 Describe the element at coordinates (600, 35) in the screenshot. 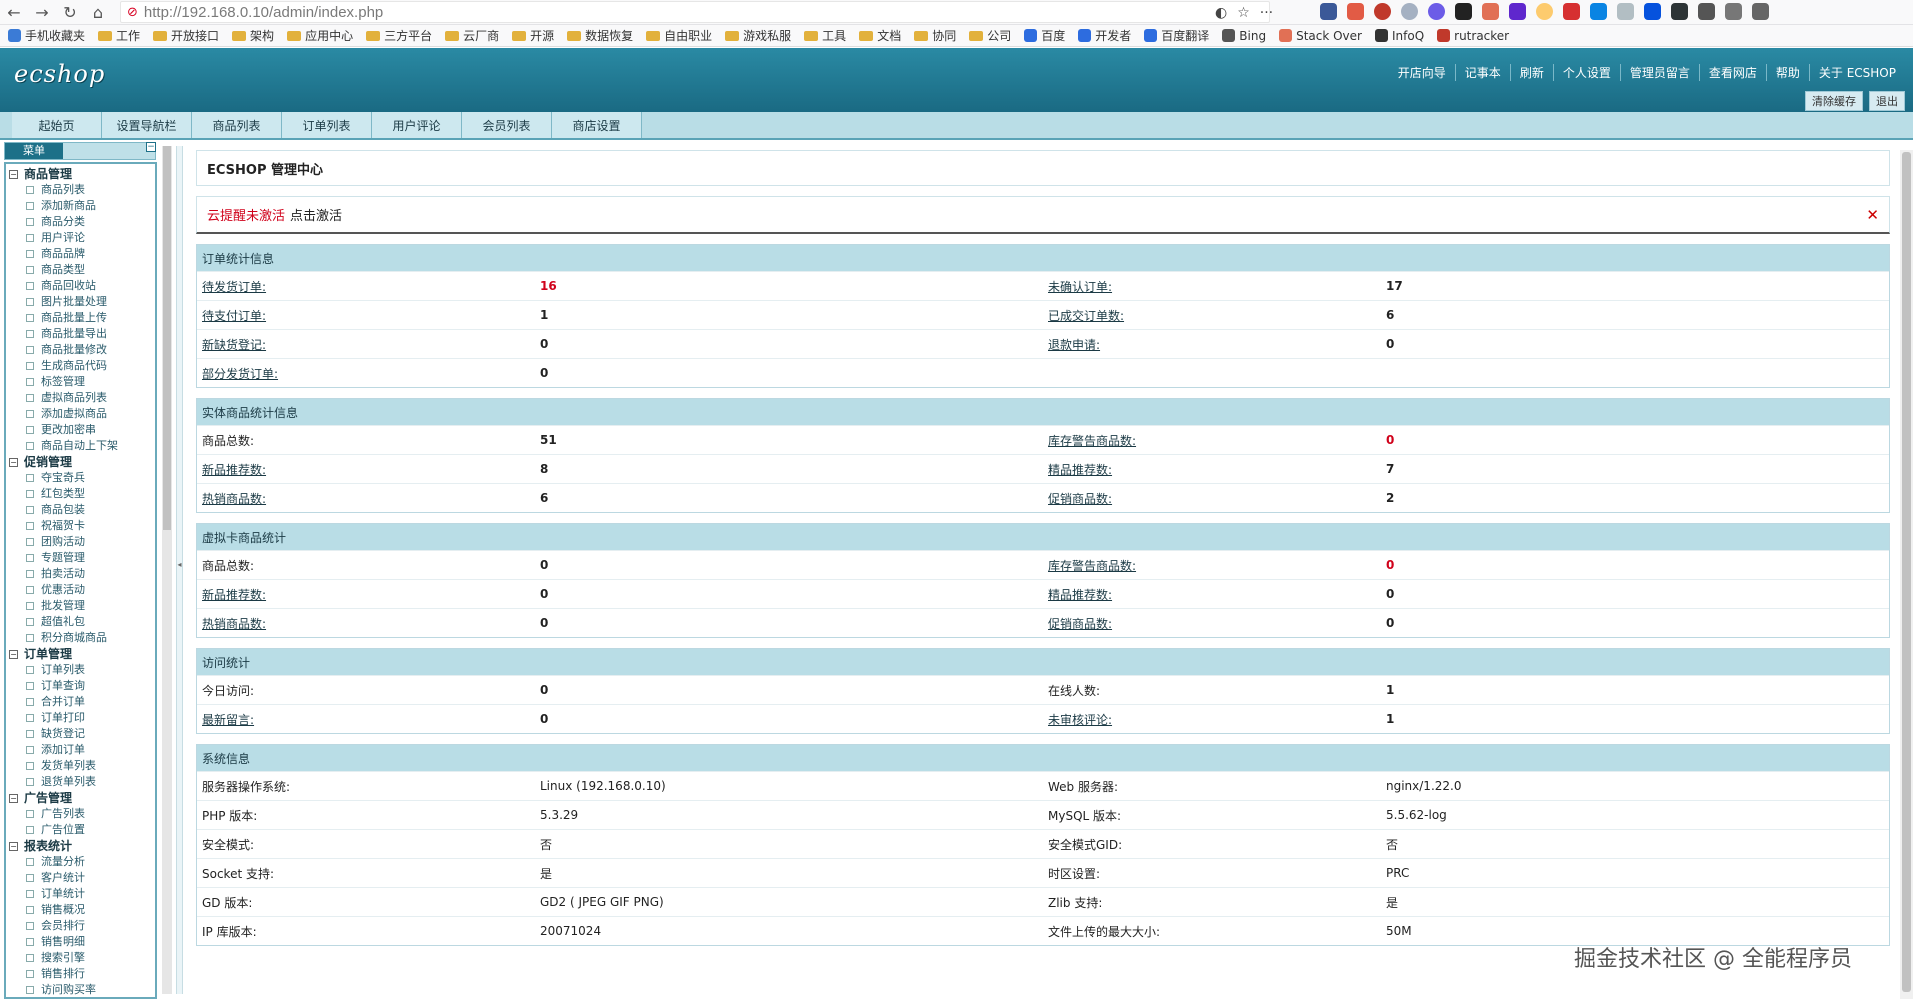

I see `bookmark-item: 数据恢复` at that location.